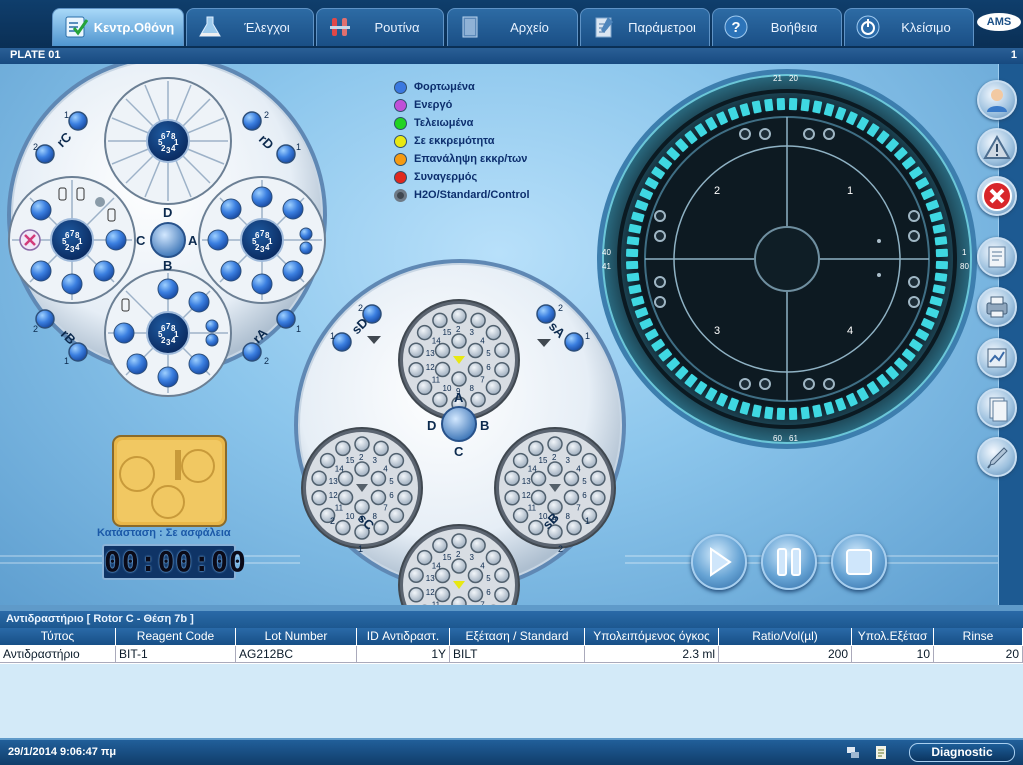  I want to click on tab-parameters: Παράμετροι, so click(645, 27).